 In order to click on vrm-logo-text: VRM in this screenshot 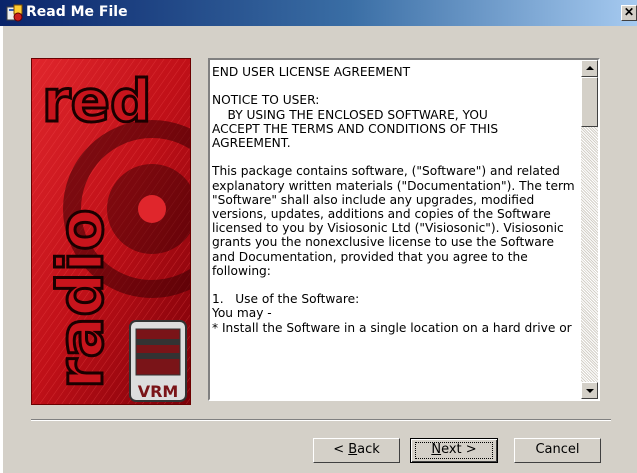, I will do `click(158, 391)`.